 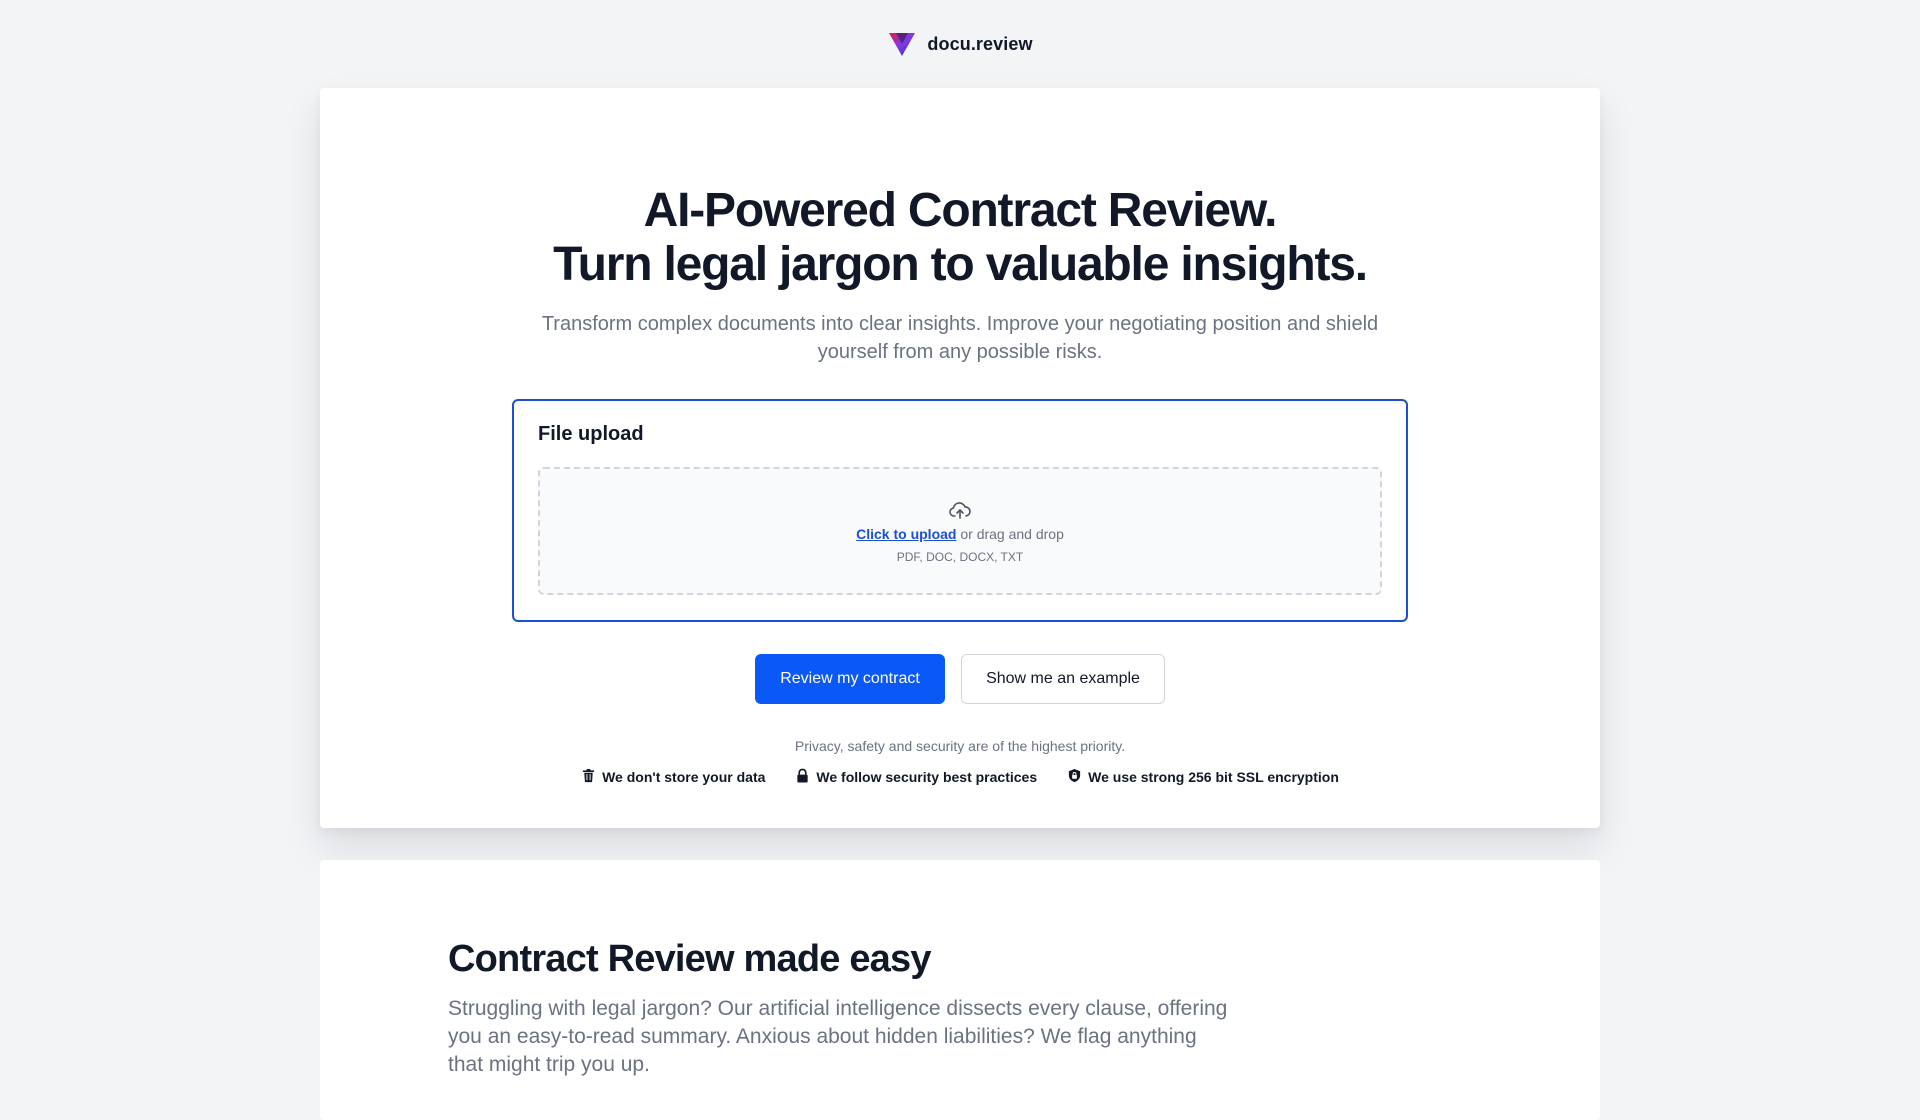 What do you see at coordinates (684, 777) in the screenshot?
I see `badge-label: We don't store your data` at bounding box center [684, 777].